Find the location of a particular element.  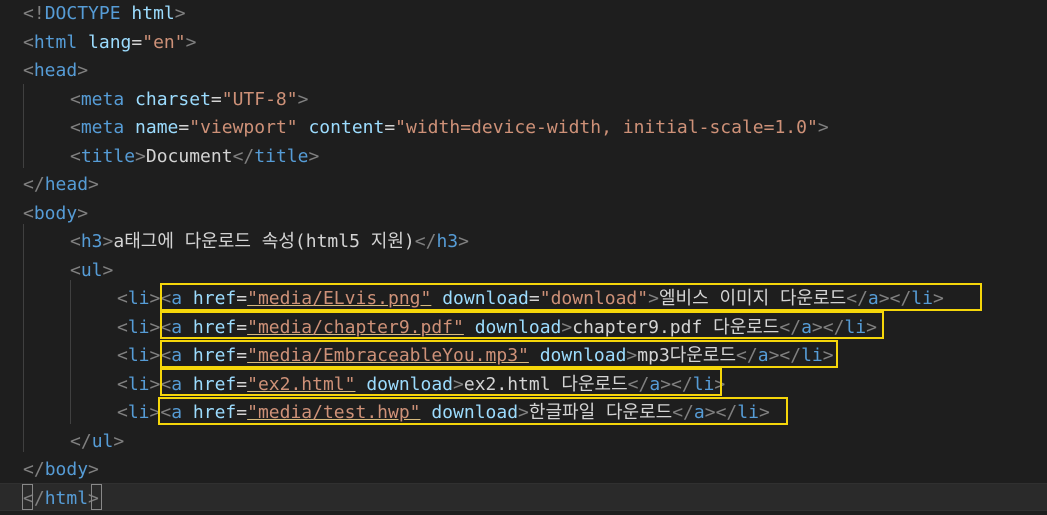

code-line: <h3>a태그에 다운로드 속성(html5 지원)</h3> is located at coordinates (269, 242).